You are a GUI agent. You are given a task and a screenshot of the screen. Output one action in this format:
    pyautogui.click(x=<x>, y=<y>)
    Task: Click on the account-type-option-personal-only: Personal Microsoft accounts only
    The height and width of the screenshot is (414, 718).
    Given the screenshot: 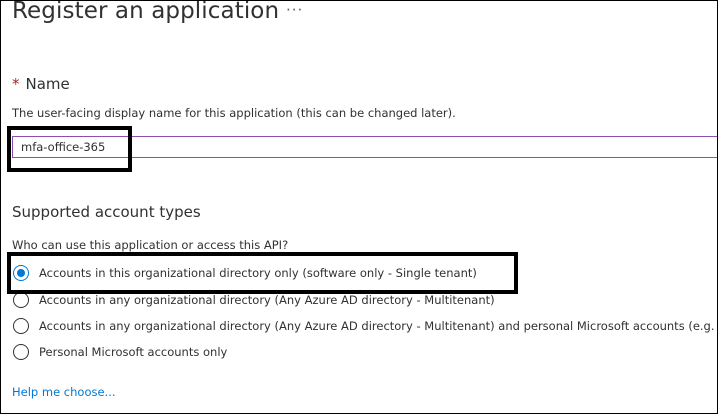 What is the action you would take?
    pyautogui.click(x=120, y=352)
    